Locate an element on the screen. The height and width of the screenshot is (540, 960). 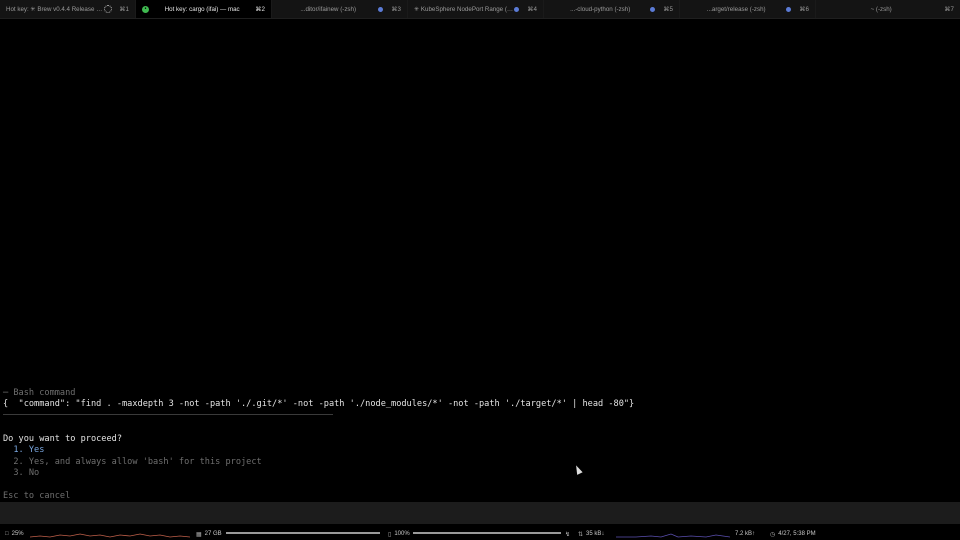
activity-spinner-icon is located at coordinates (108, 9).